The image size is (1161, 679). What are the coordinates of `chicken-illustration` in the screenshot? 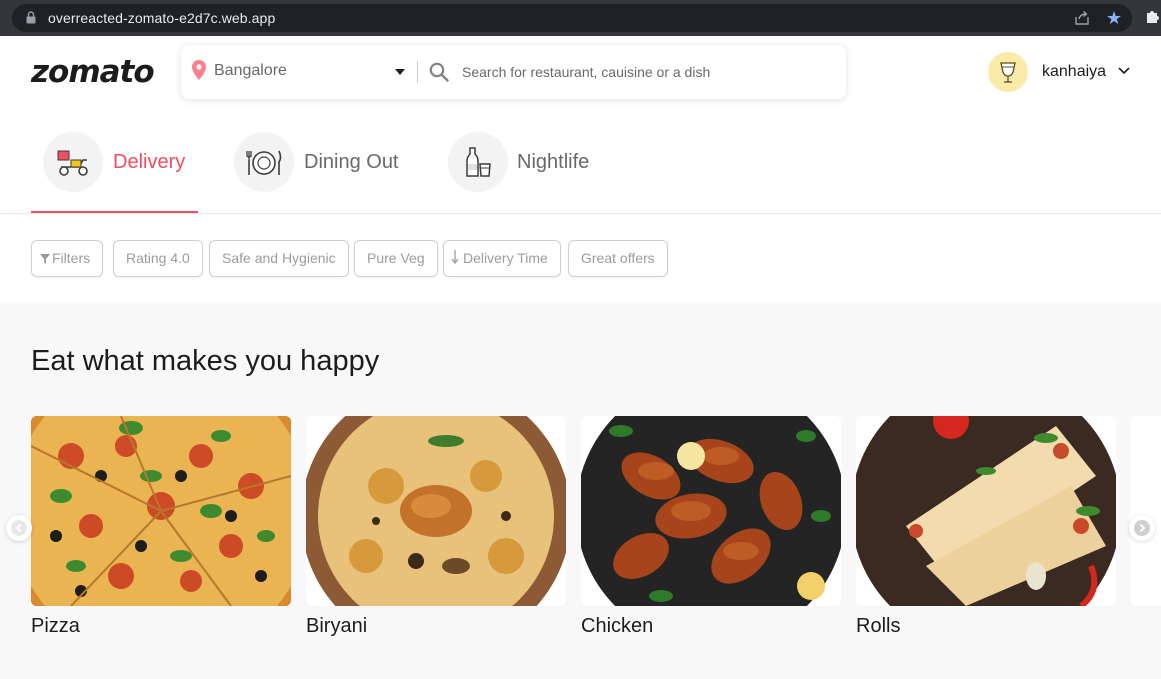 It's located at (711, 511).